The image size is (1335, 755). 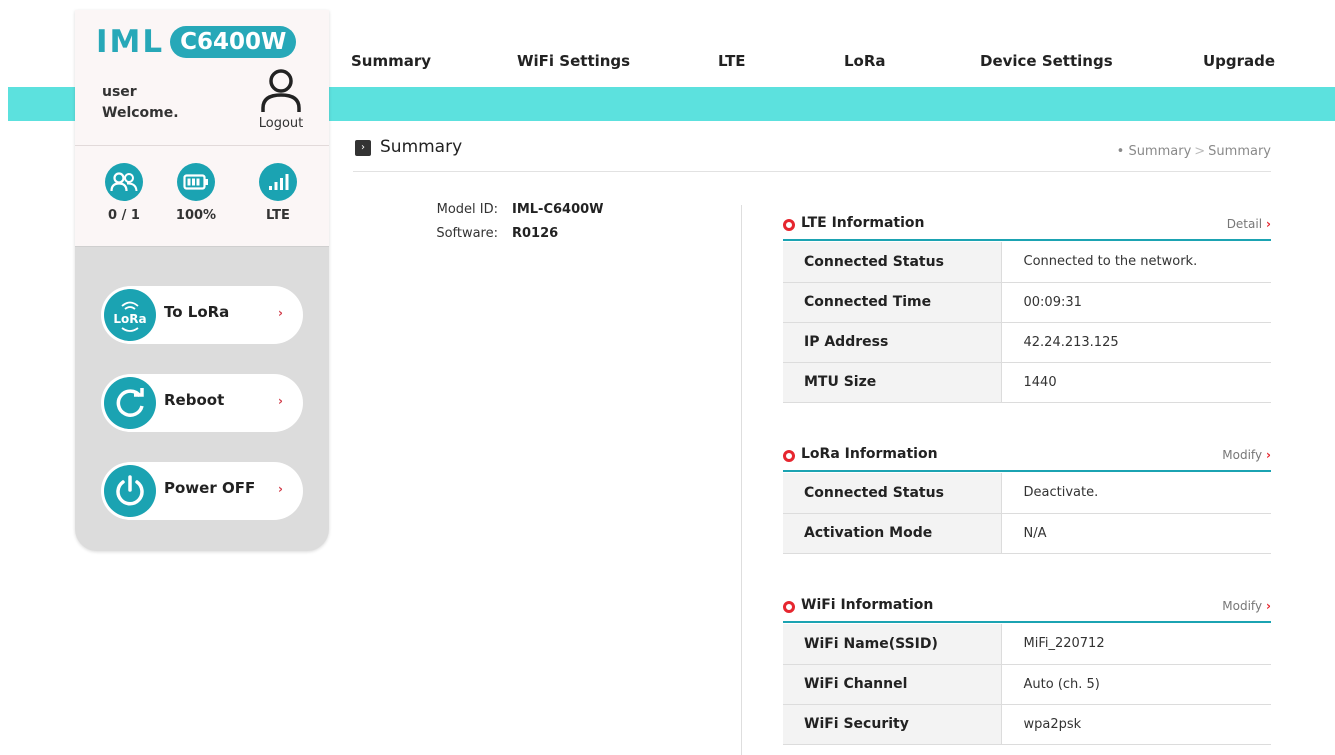 I want to click on nav-wifi-settings: WiFi Settings, so click(x=573, y=61).